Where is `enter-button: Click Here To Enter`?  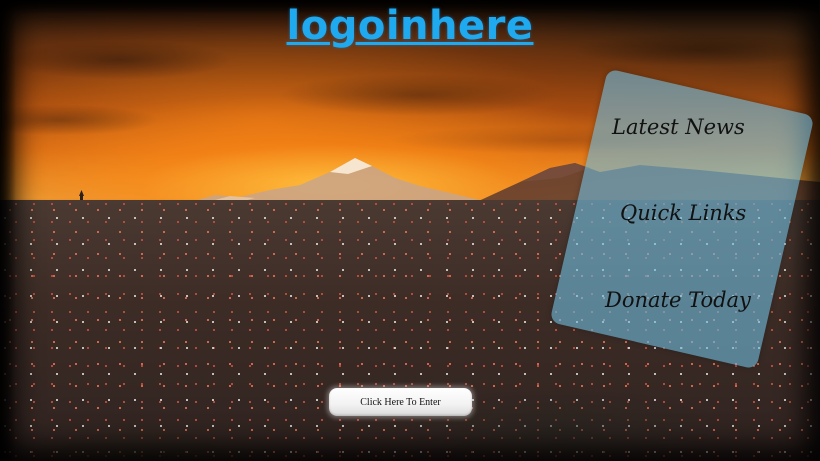
enter-button: Click Here To Enter is located at coordinates (400, 402).